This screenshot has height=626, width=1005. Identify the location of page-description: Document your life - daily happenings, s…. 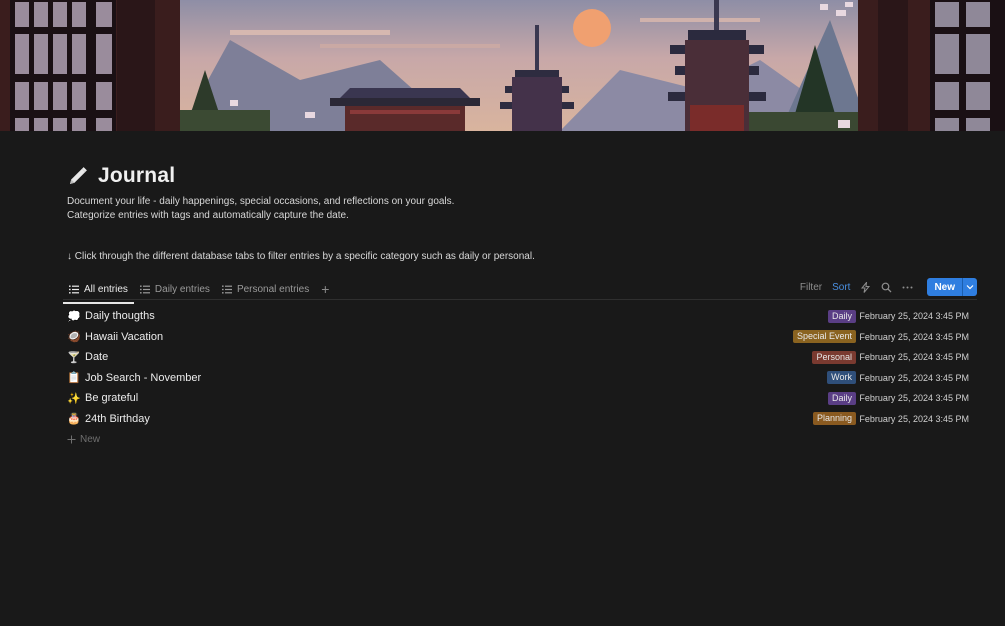
(260, 209).